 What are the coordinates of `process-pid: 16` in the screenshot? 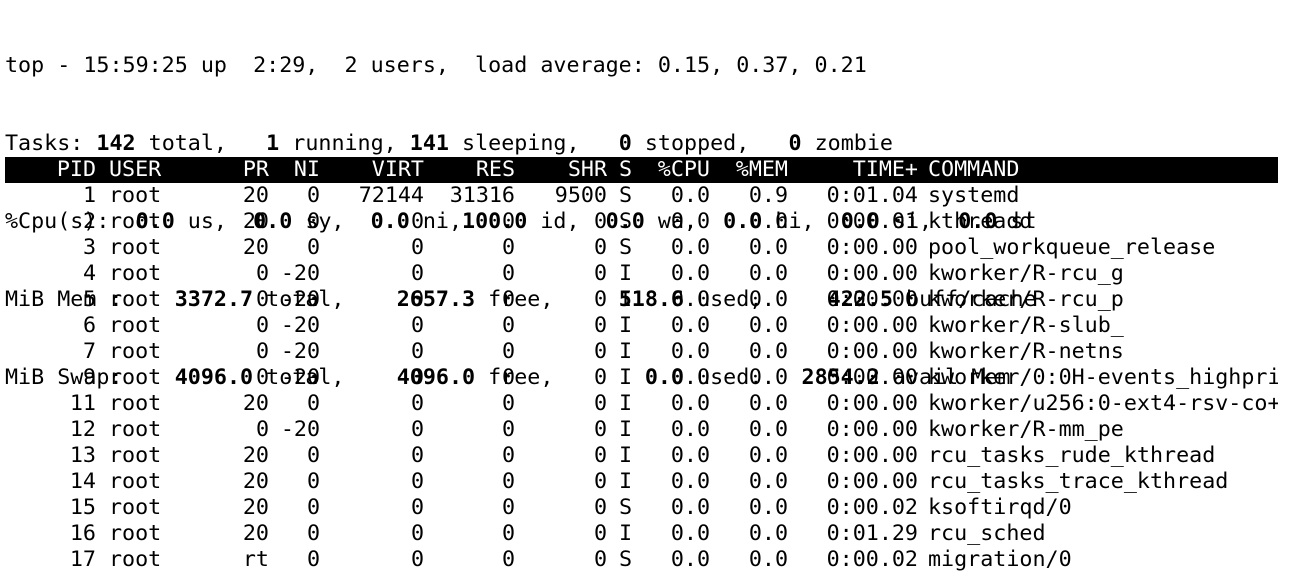 It's located at (82, 533).